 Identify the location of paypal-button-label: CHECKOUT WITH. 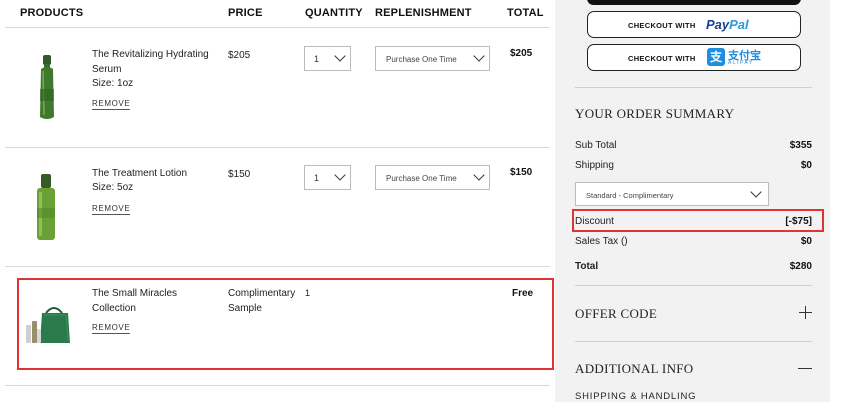
(662, 25).